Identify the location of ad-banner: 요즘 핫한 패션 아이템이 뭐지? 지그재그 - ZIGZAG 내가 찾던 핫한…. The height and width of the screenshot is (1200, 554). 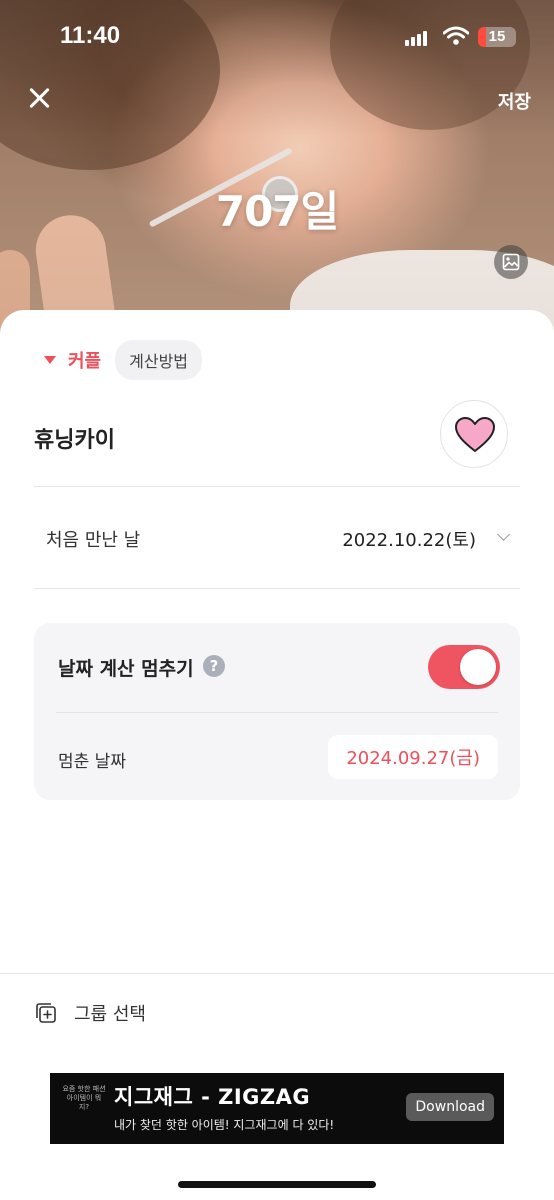
(277, 1108).